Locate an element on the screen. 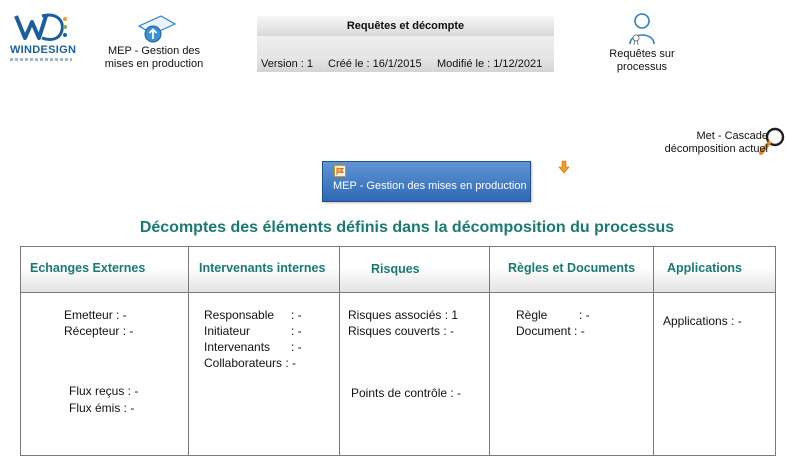 This screenshot has width=787, height=457. cascade-decomposition-link: Met - Cascade décomposition actuel is located at coordinates (725, 143).